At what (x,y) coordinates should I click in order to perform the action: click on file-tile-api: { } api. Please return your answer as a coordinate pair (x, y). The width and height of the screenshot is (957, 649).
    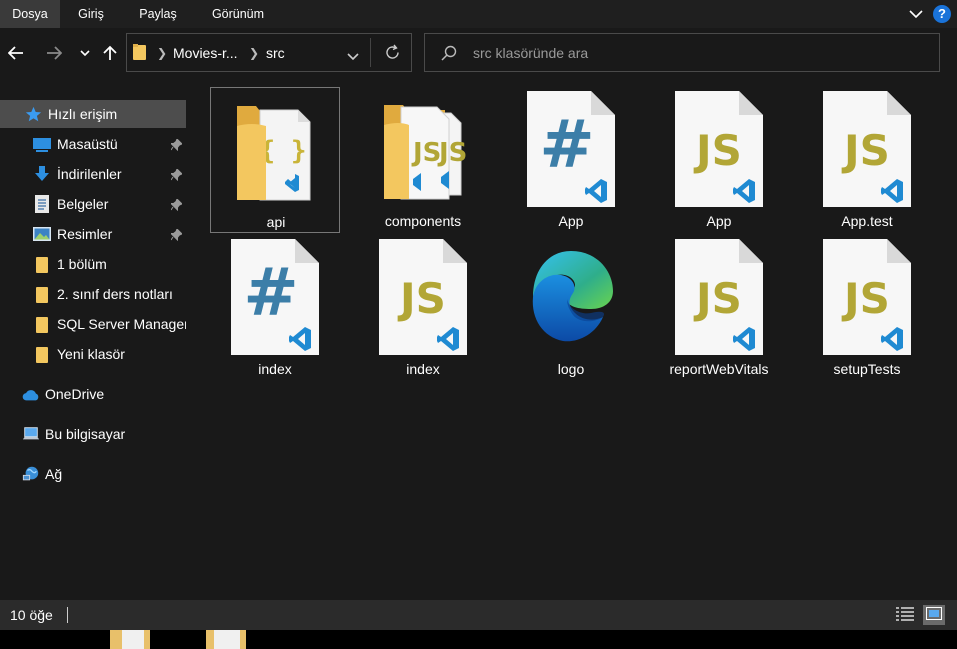
    Looking at the image, I should click on (275, 160).